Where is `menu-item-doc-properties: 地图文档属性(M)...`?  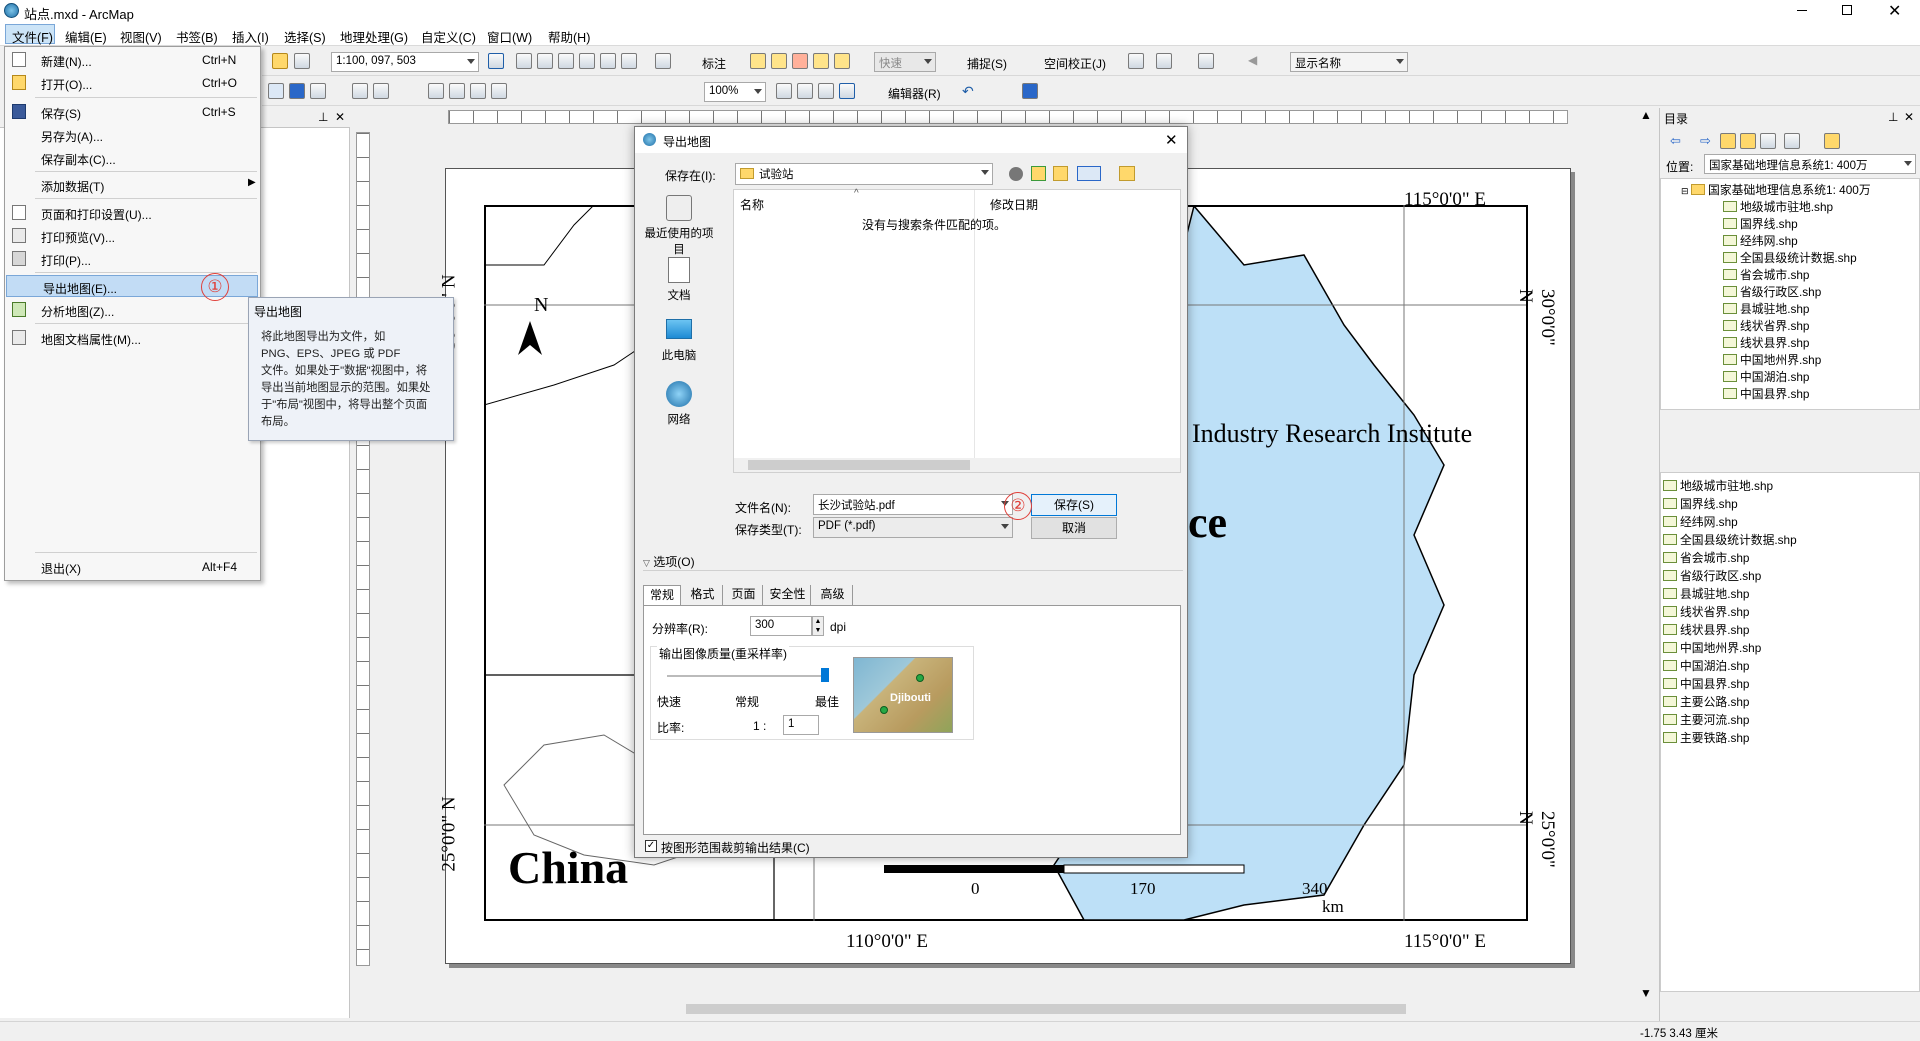
menu-item-doc-properties: 地图文档属性(M)... is located at coordinates (132, 338).